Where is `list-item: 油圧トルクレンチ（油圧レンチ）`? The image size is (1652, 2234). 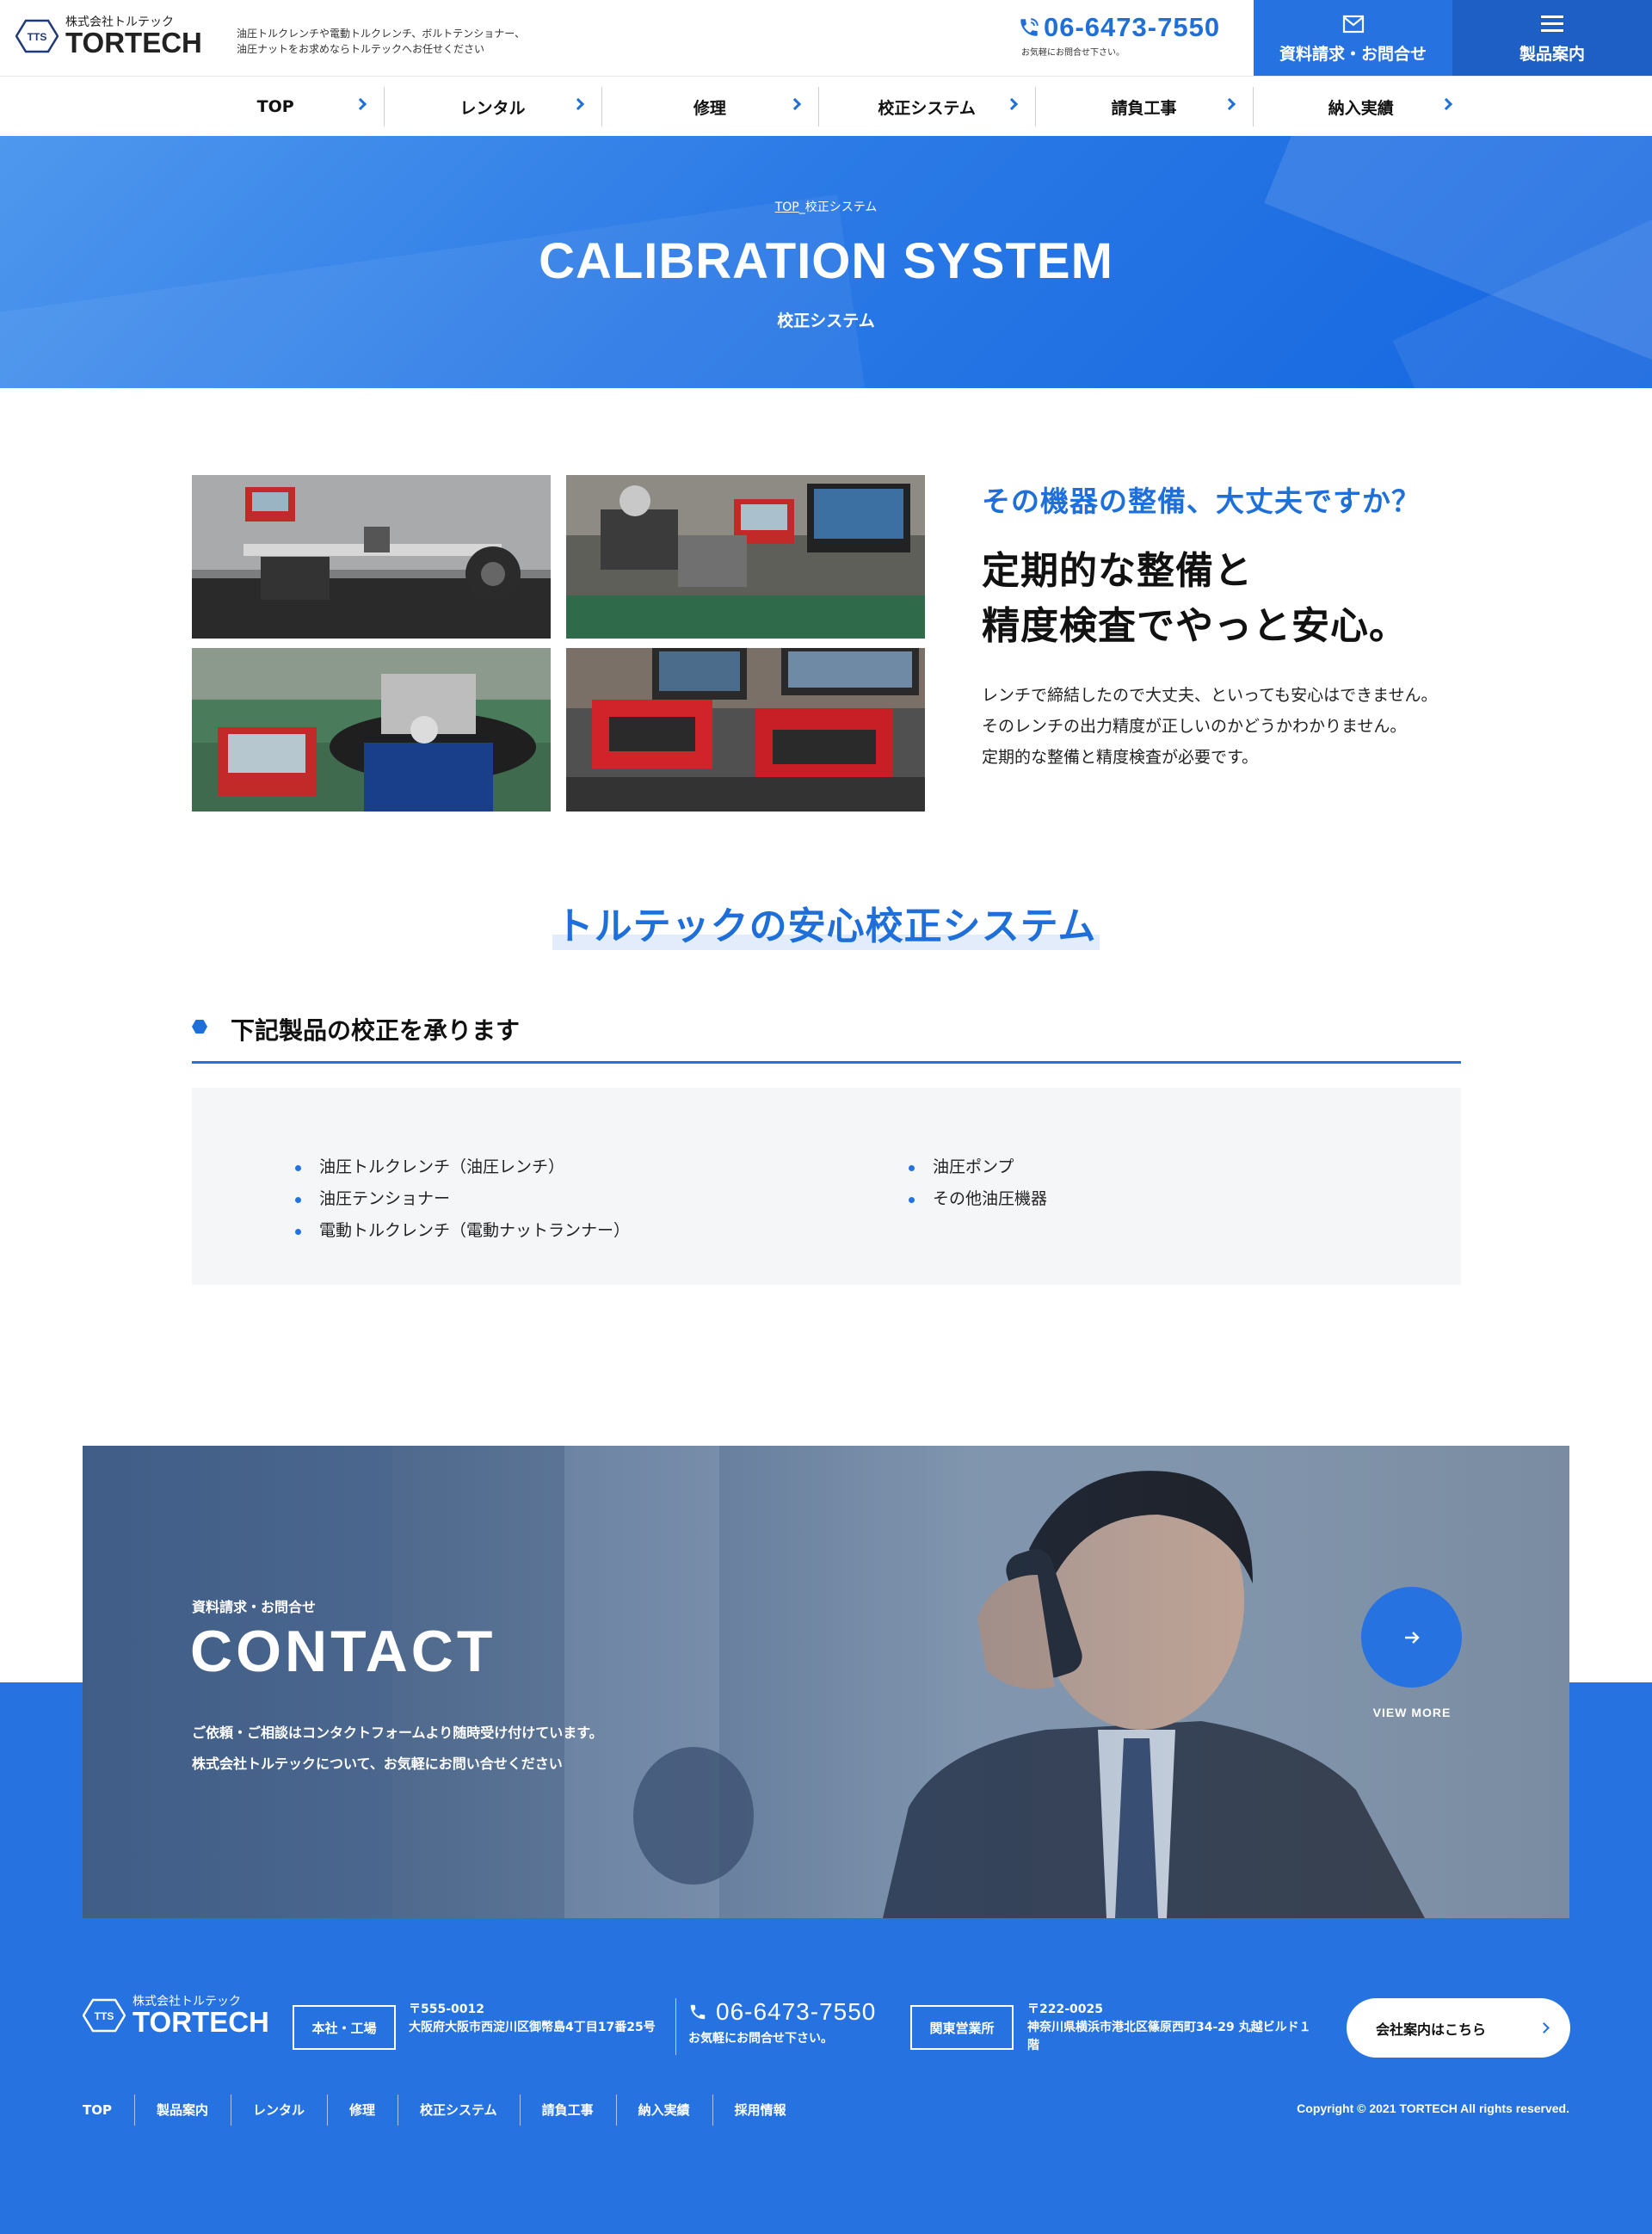
list-item: 油圧トルクレンチ（油圧レンチ） is located at coordinates (462, 1167).